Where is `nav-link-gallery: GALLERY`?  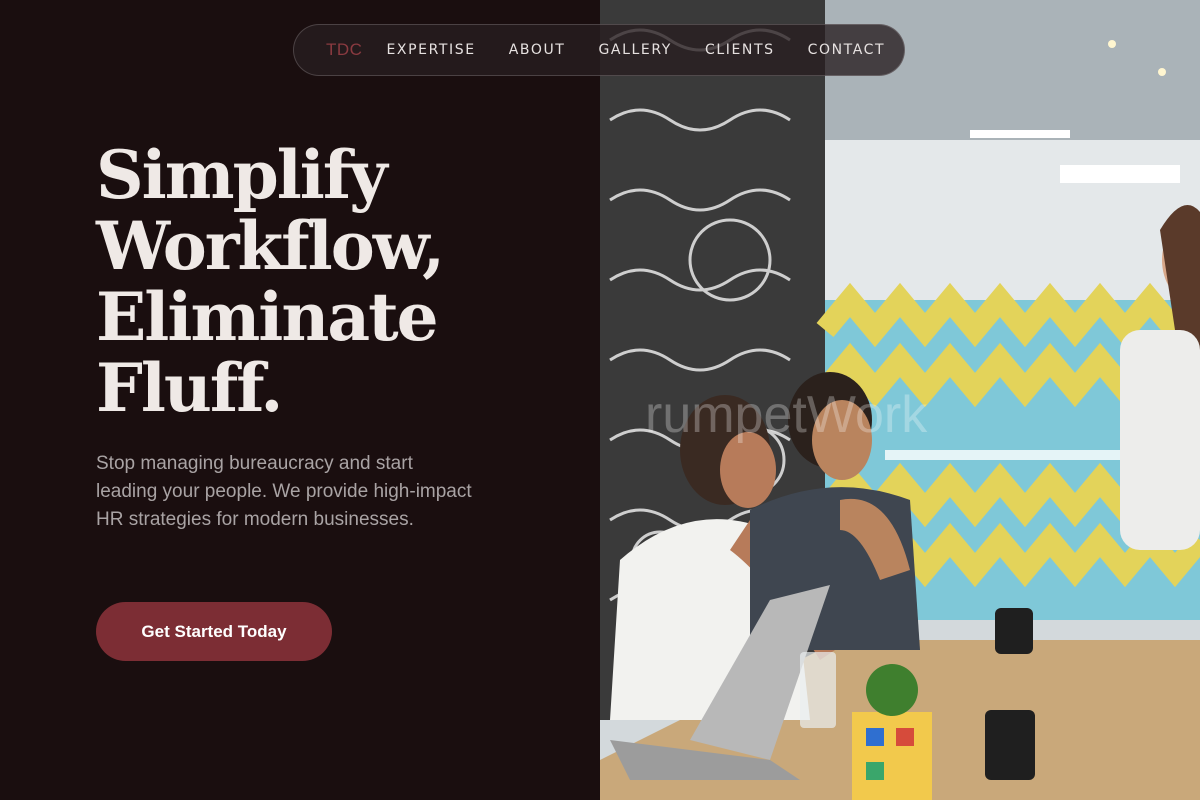 nav-link-gallery: GALLERY is located at coordinates (634, 50).